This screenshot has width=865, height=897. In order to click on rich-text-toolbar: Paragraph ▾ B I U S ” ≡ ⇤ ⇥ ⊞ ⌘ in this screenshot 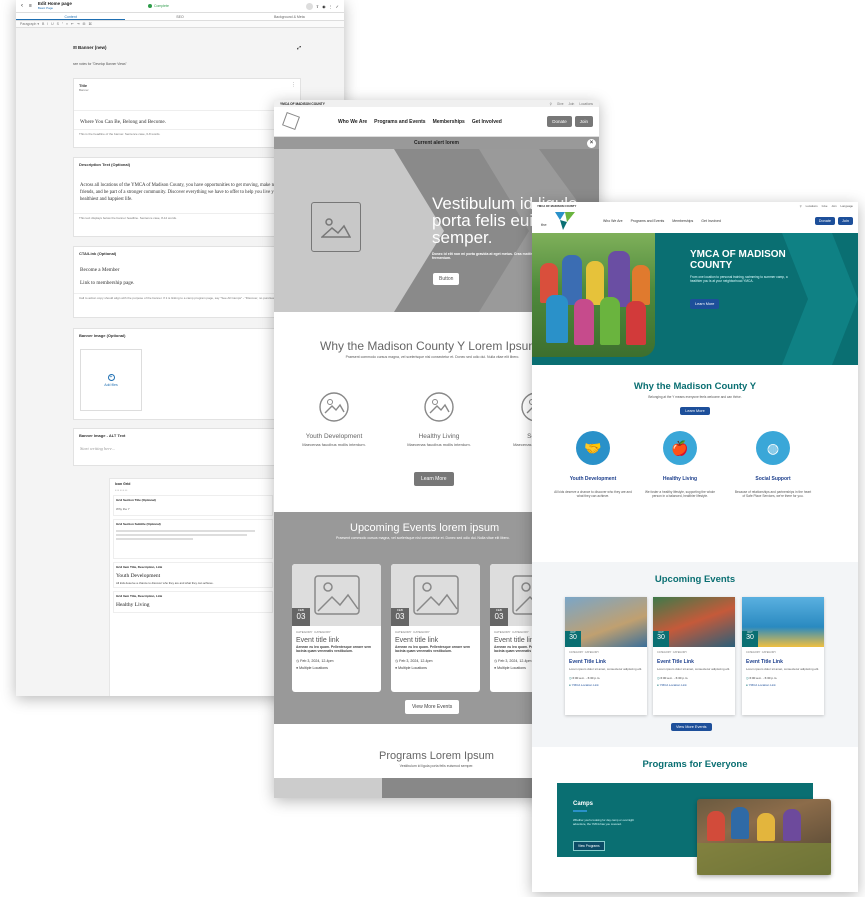, I will do `click(180, 24)`.